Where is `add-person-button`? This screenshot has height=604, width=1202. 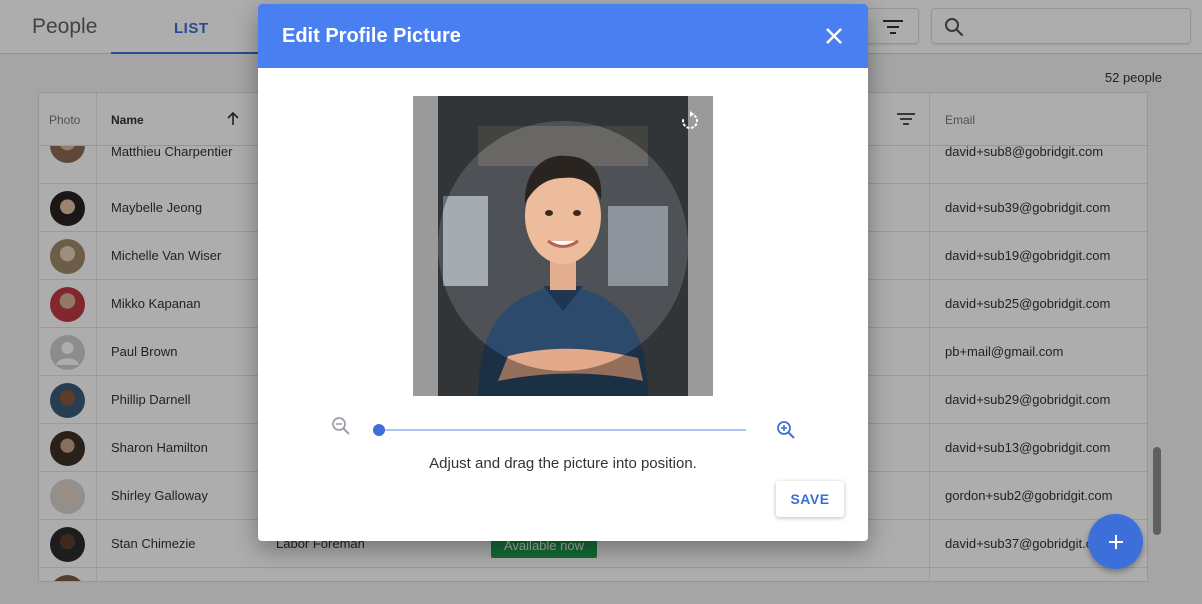
add-person-button is located at coordinates (1115, 541).